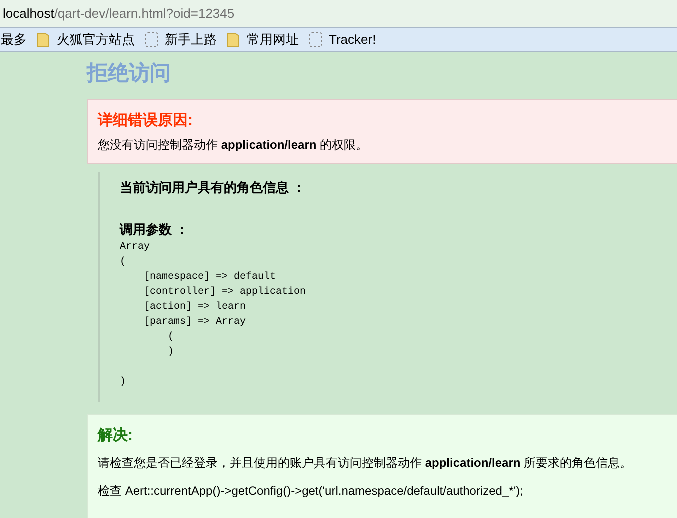 This screenshot has height=518, width=677. I want to click on bookmark-item: 最多, so click(16, 40).